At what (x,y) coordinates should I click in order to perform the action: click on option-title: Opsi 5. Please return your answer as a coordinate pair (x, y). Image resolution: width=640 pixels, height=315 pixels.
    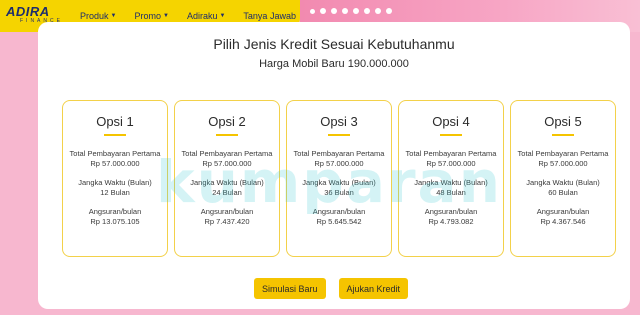
    Looking at the image, I should click on (563, 121).